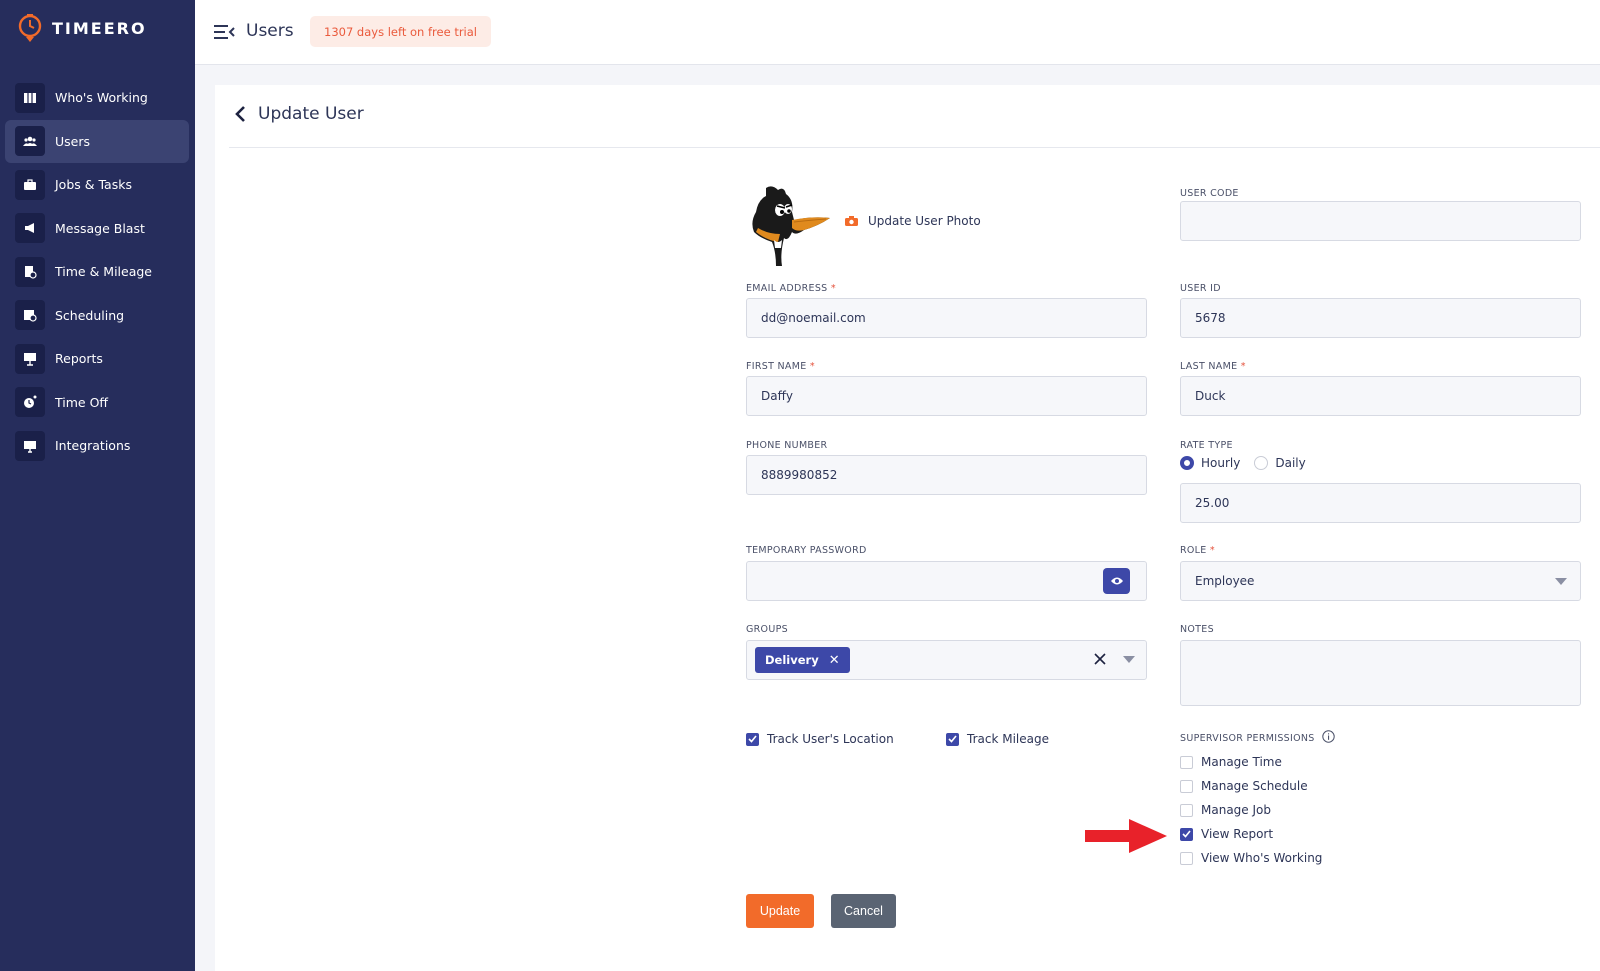 Image resolution: width=1600 pixels, height=971 pixels. What do you see at coordinates (851, 221) in the screenshot?
I see `camera-icon` at bounding box center [851, 221].